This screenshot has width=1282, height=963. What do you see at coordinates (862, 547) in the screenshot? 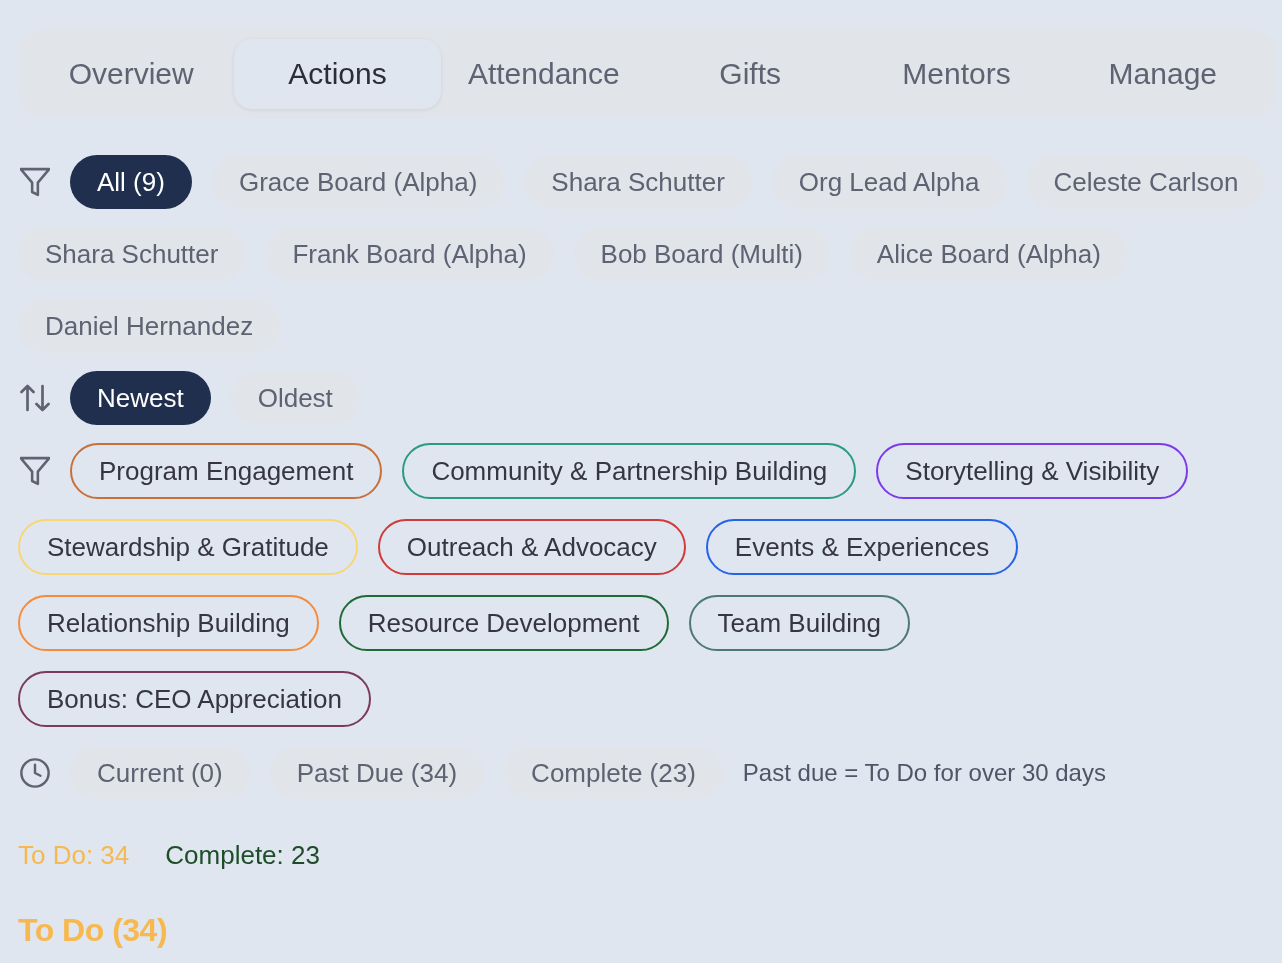
I see `category-filter-chip: Events & Experiences` at bounding box center [862, 547].